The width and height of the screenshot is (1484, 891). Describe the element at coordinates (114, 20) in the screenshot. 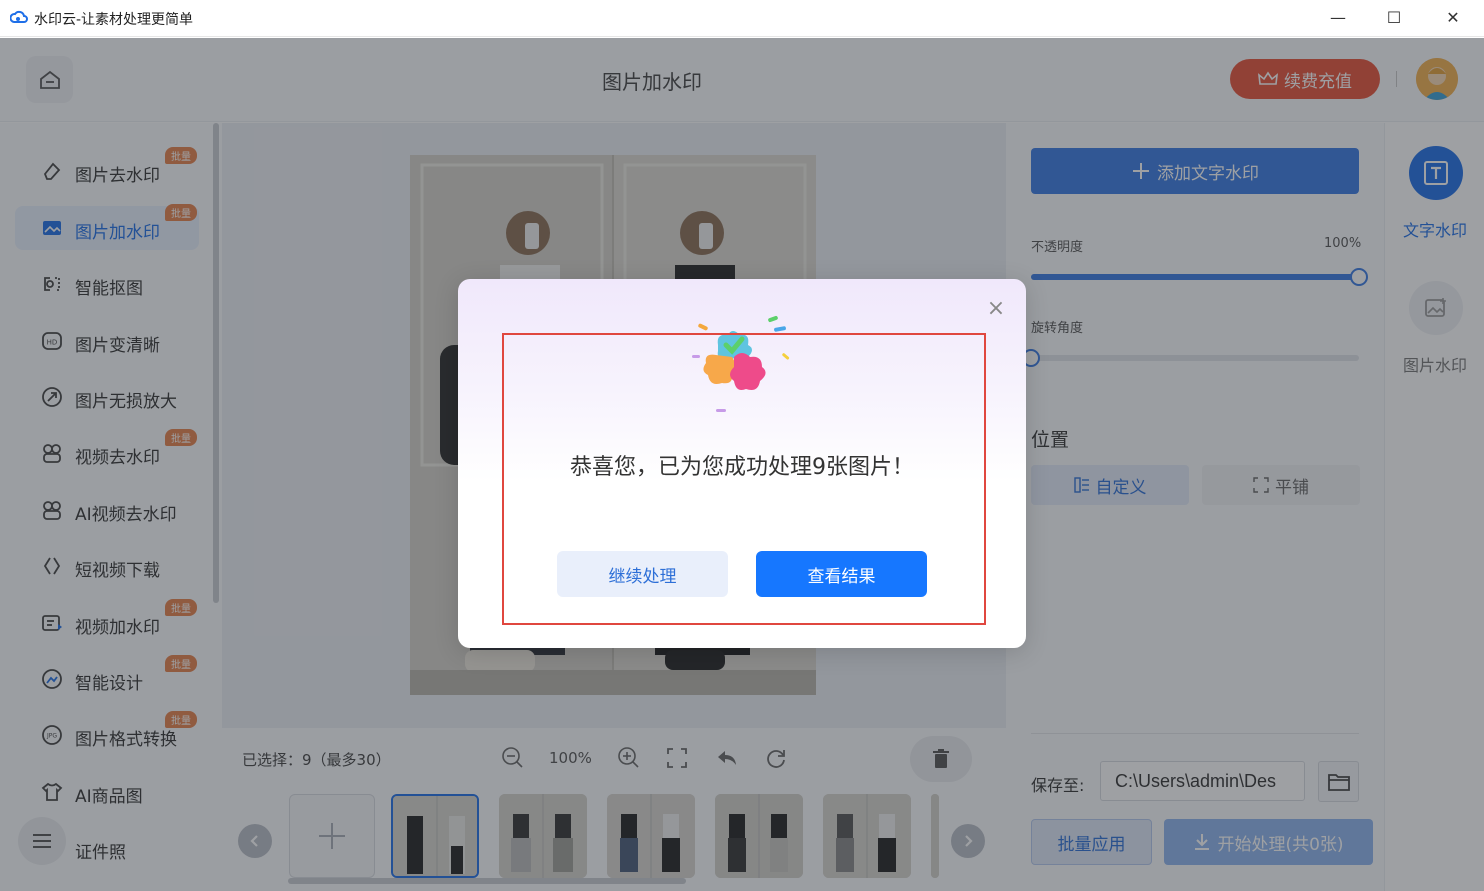

I see `window-title: 水印云-让素材处理更简单` at that location.